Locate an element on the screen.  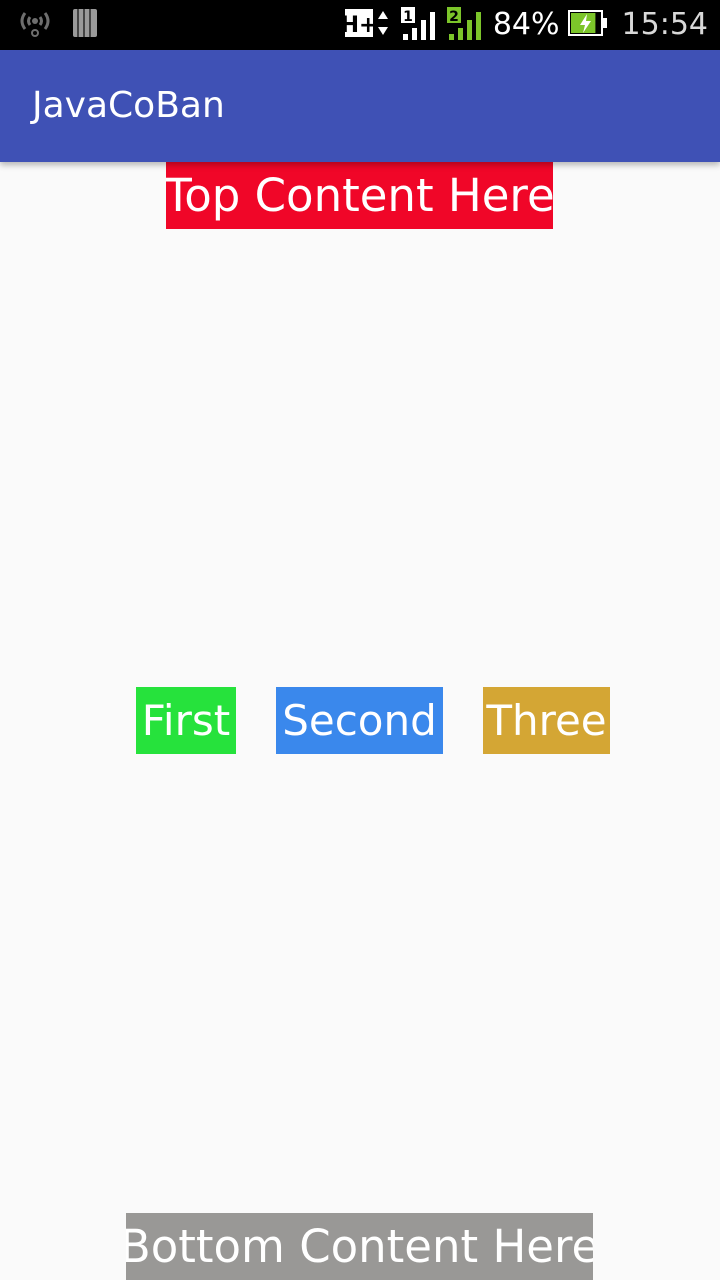
wireless-signal-icon is located at coordinates (35, 25).